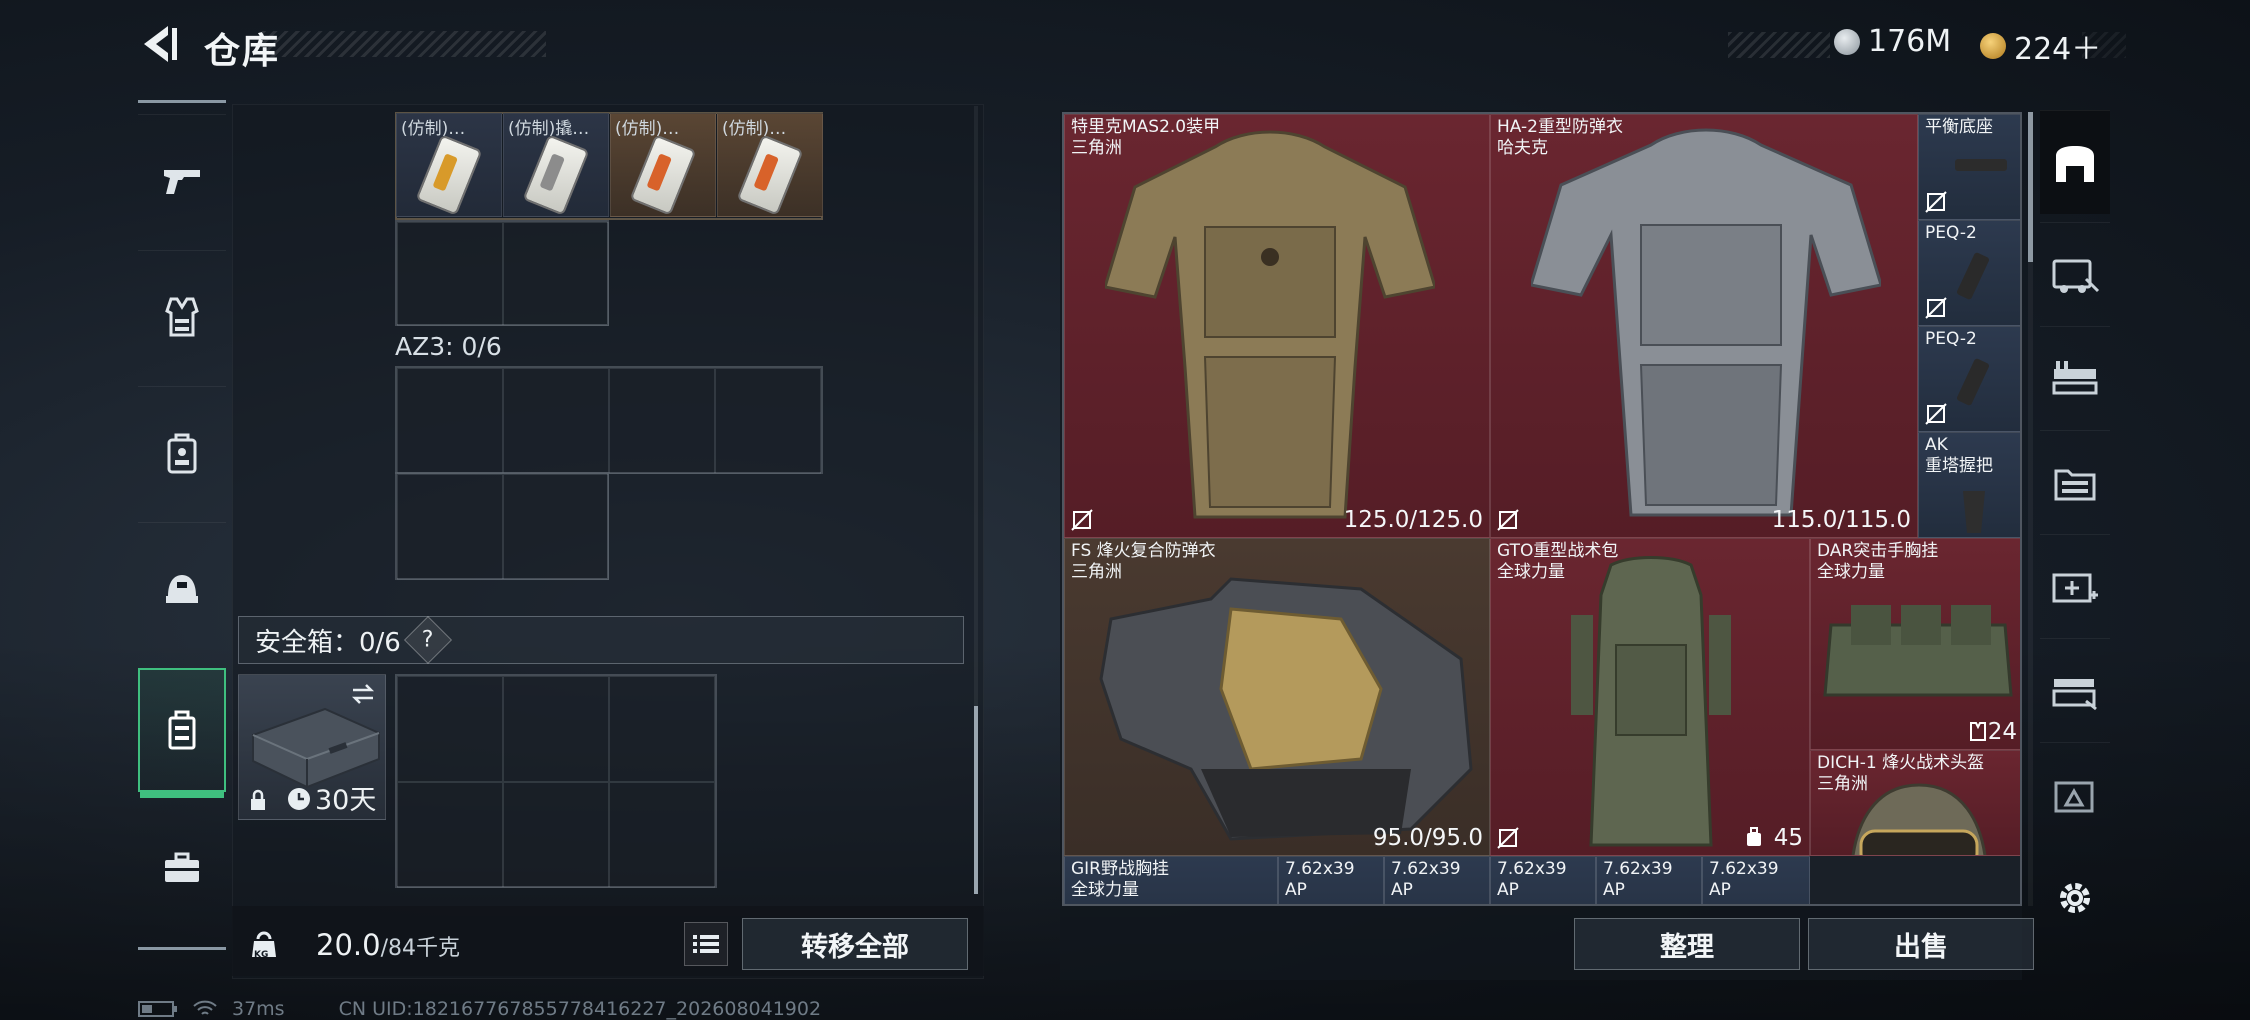 This screenshot has width=2250, height=1020. I want to click on category-safebox, so click(182, 733).